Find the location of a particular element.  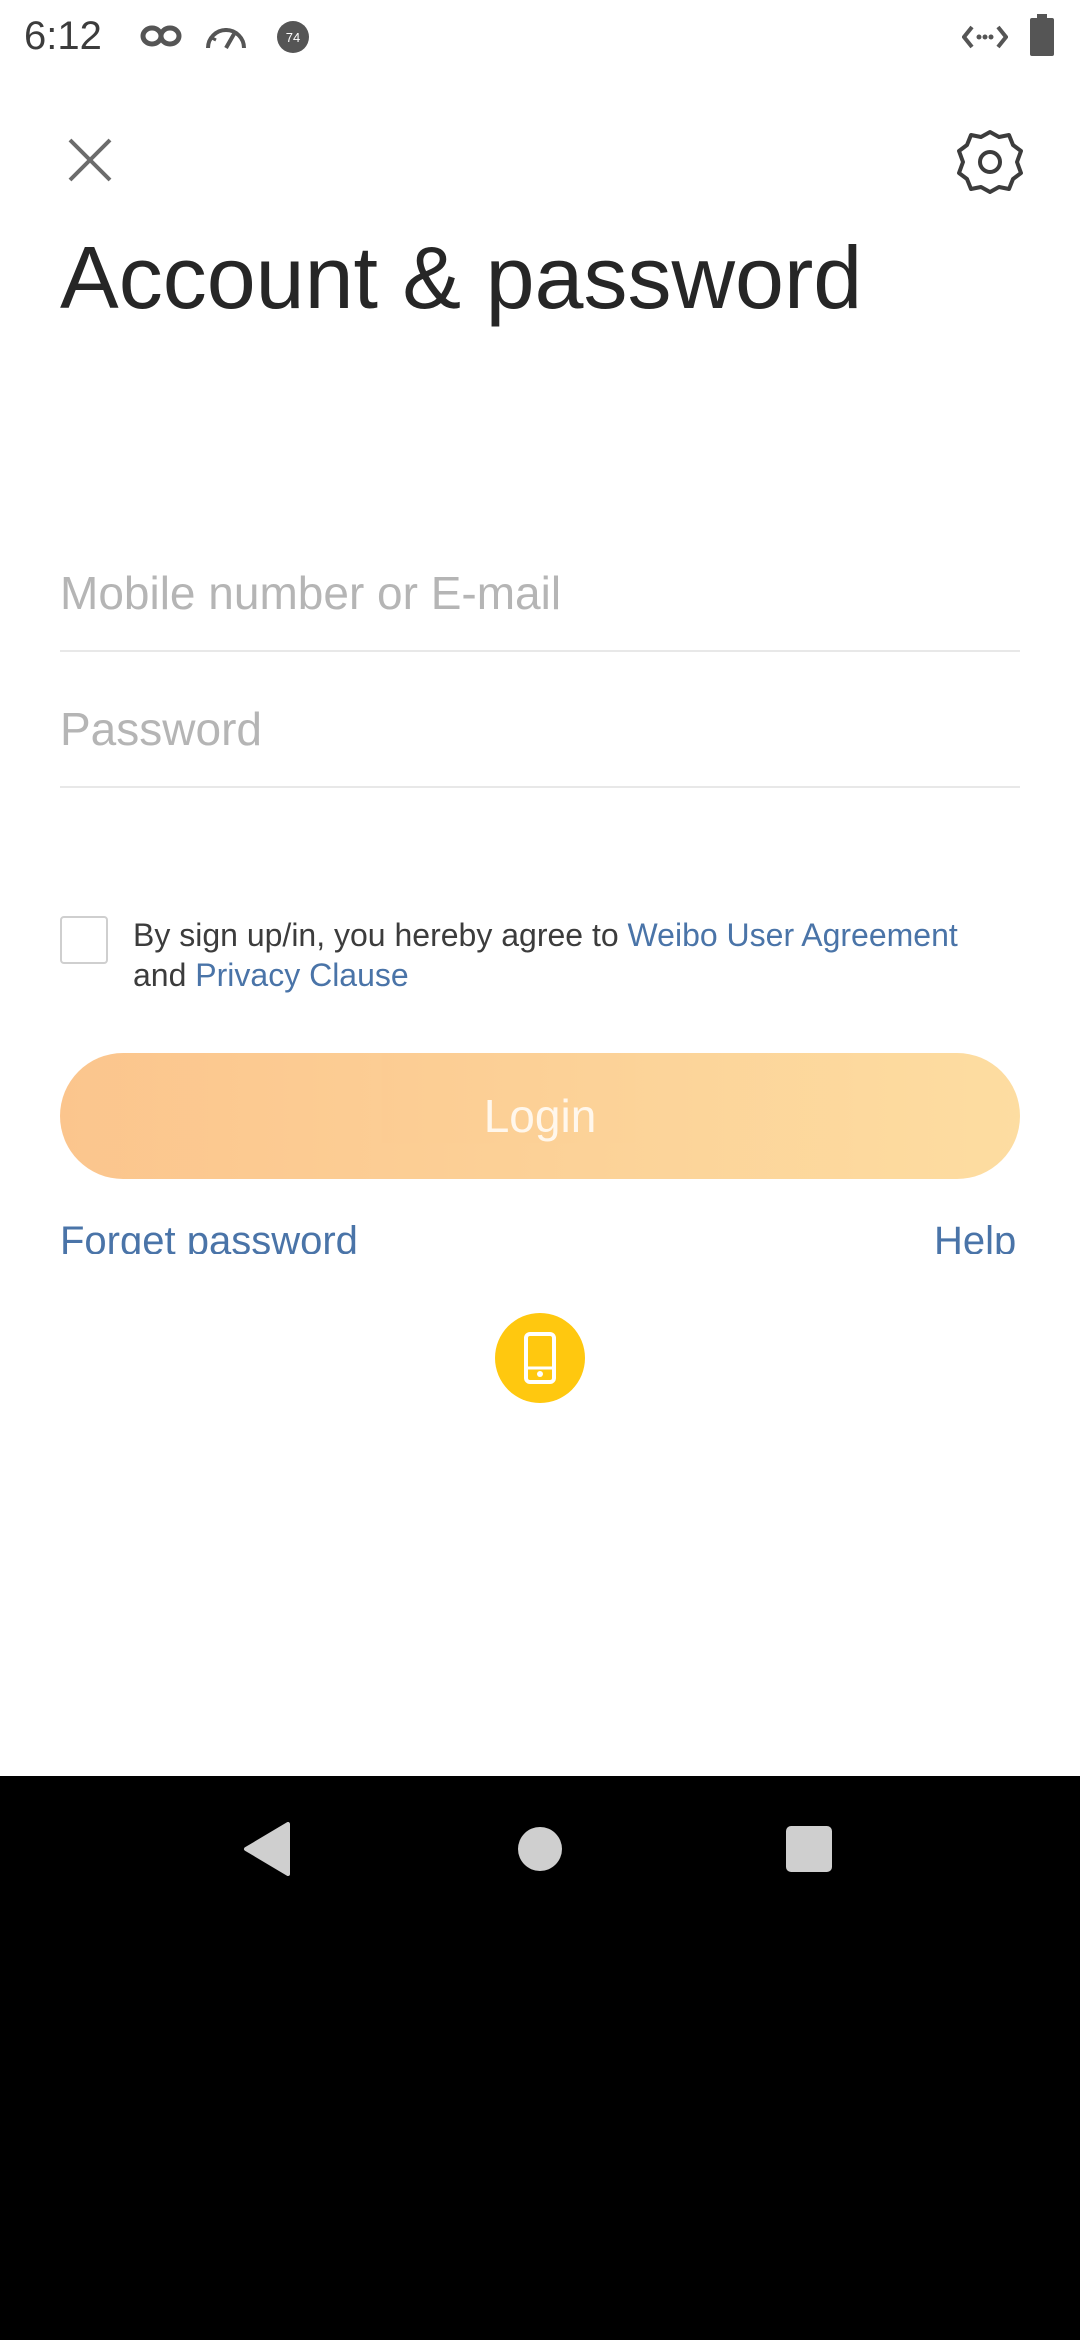

help-link: Help is located at coordinates (975, 1236).